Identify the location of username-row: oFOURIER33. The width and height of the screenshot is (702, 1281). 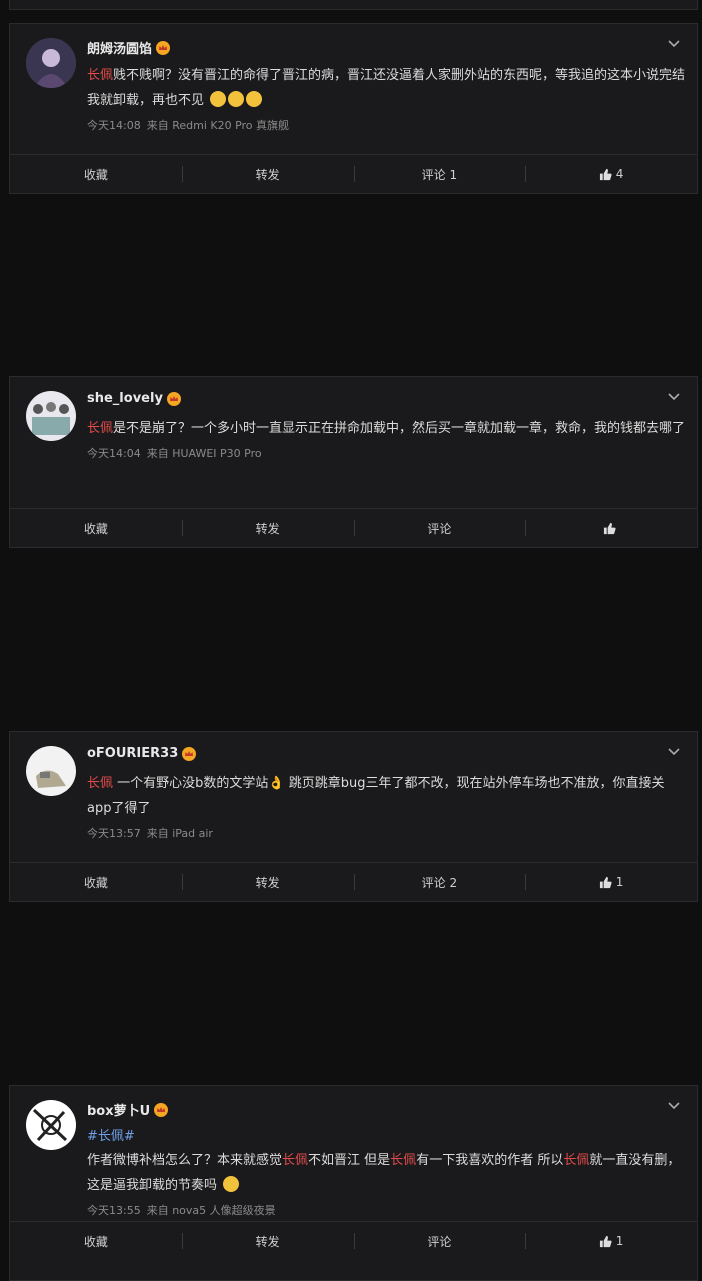
(142, 753).